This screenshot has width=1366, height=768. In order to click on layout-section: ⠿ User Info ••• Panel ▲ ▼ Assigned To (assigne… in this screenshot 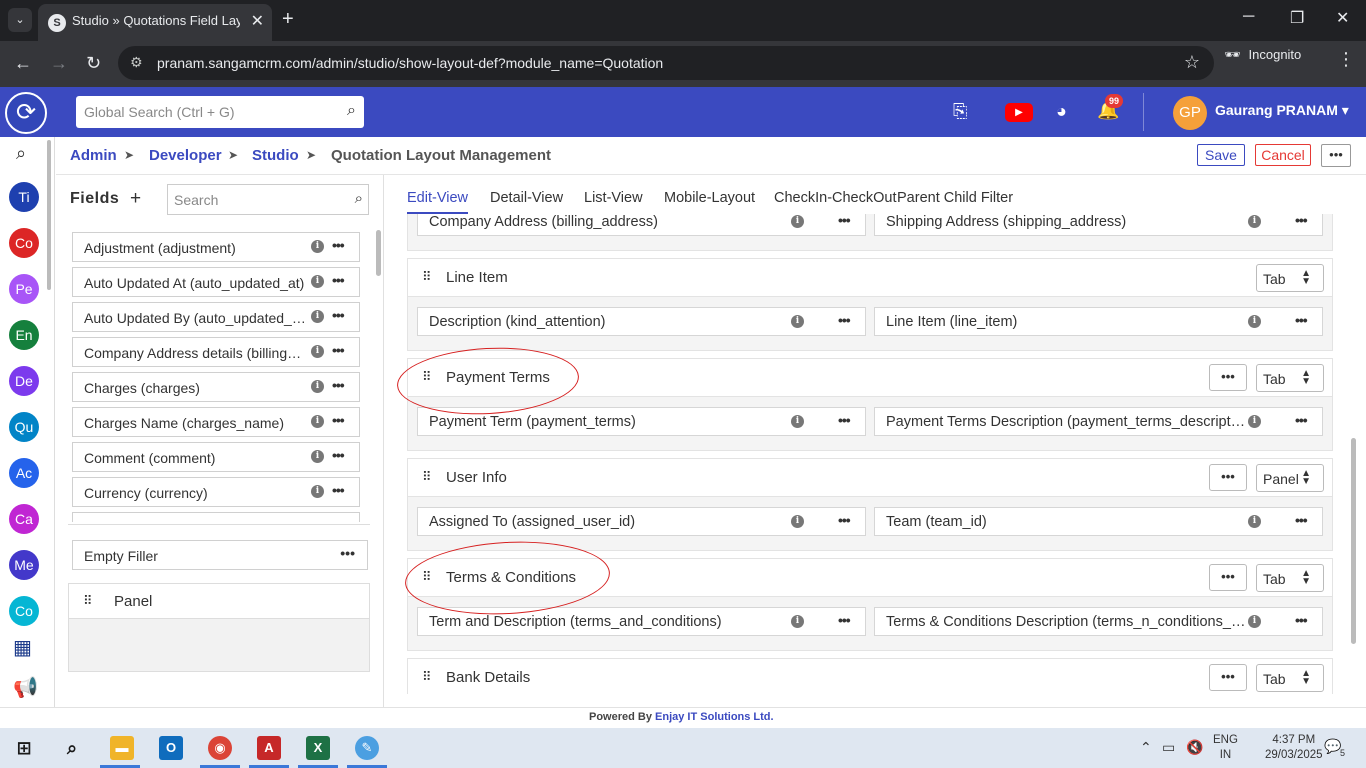, I will do `click(870, 504)`.